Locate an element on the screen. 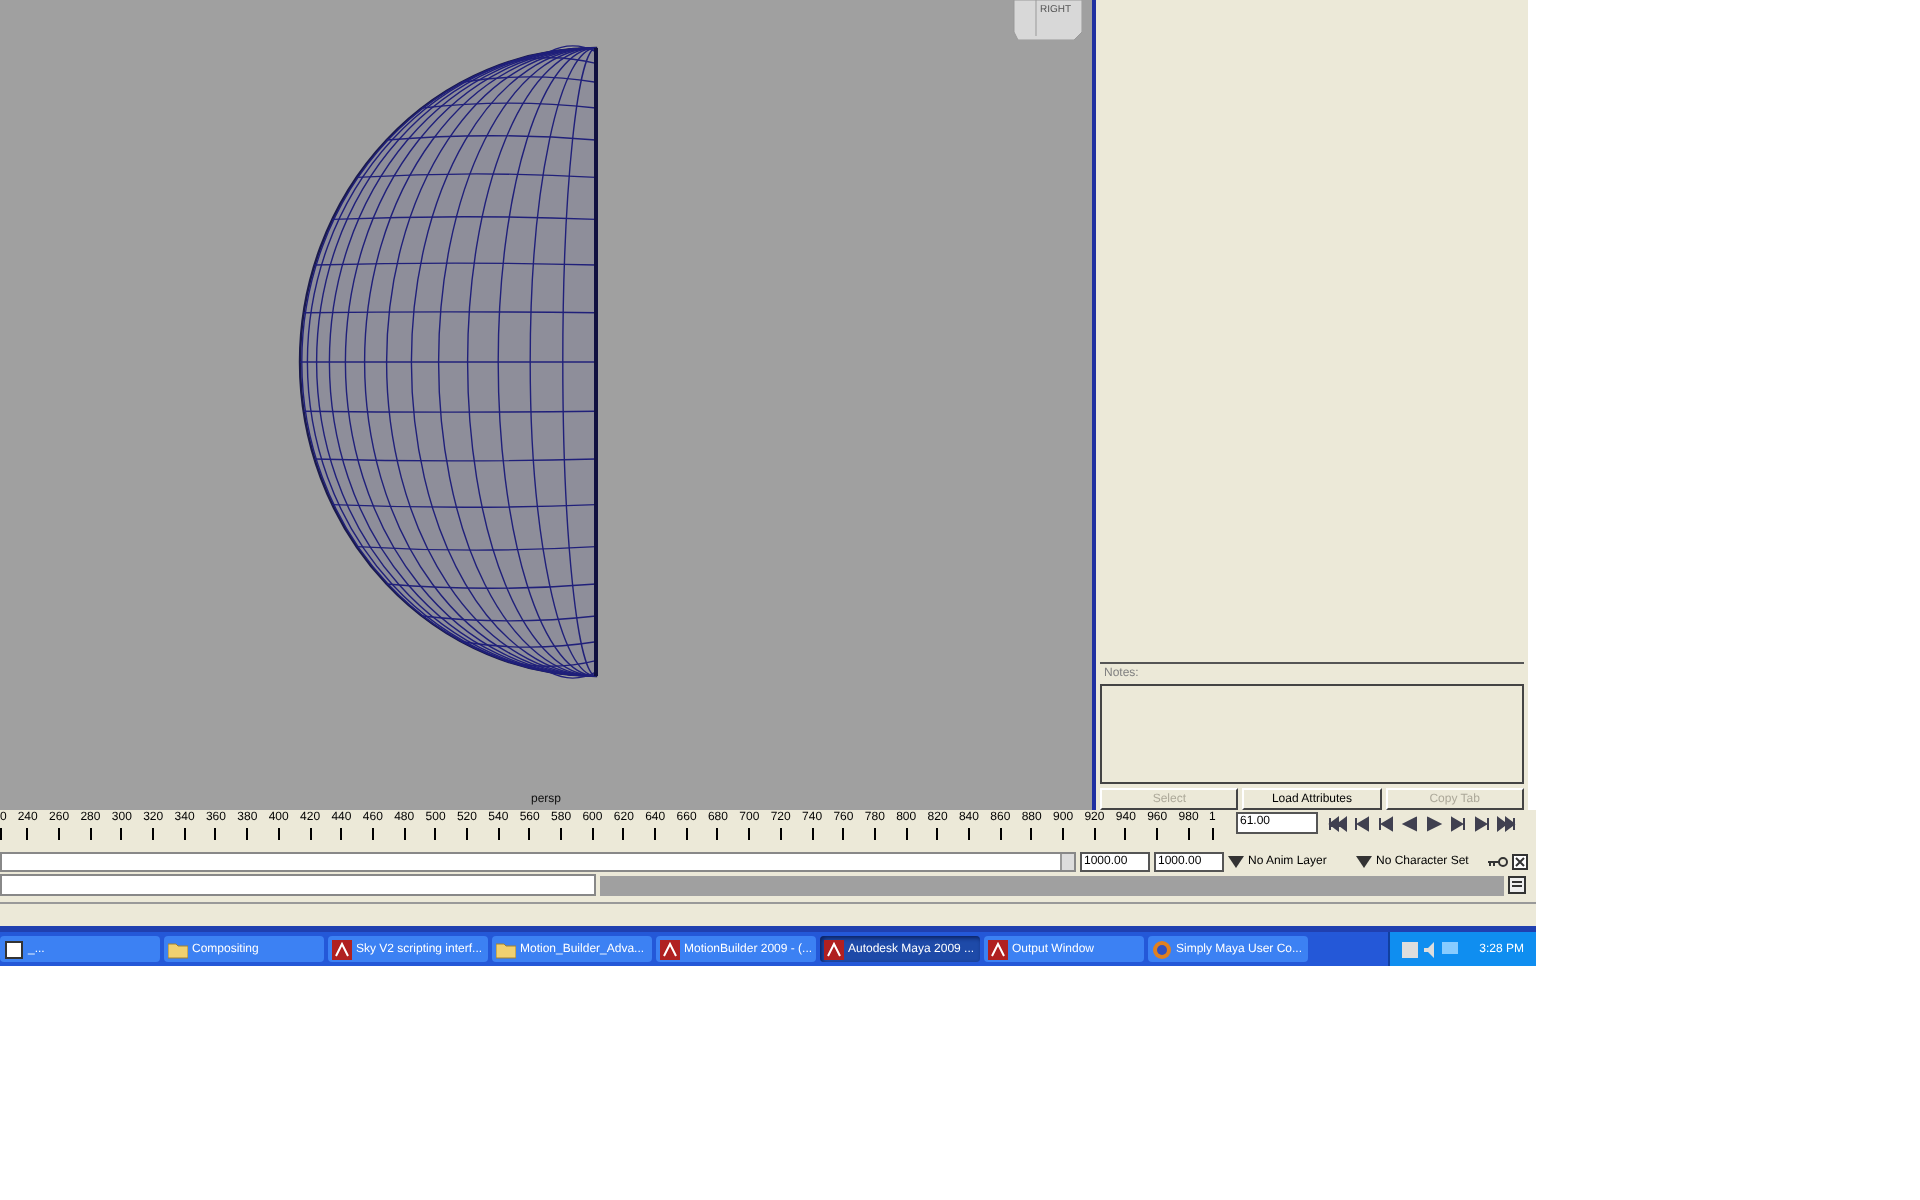  go-to-end-icon is located at coordinates (1506, 823).